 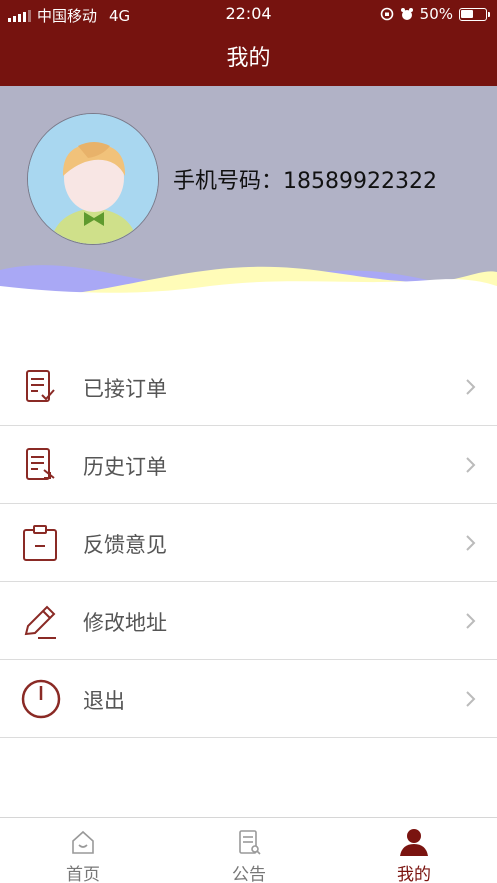 What do you see at coordinates (125, 545) in the screenshot?
I see `menu-item-label: 反馈意见` at bounding box center [125, 545].